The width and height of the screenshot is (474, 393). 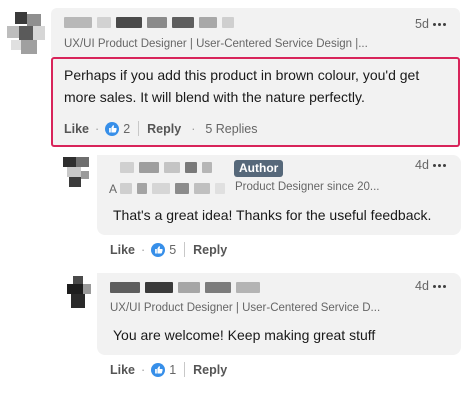 I want to click on comment-3-avatar, so click(x=79, y=293).